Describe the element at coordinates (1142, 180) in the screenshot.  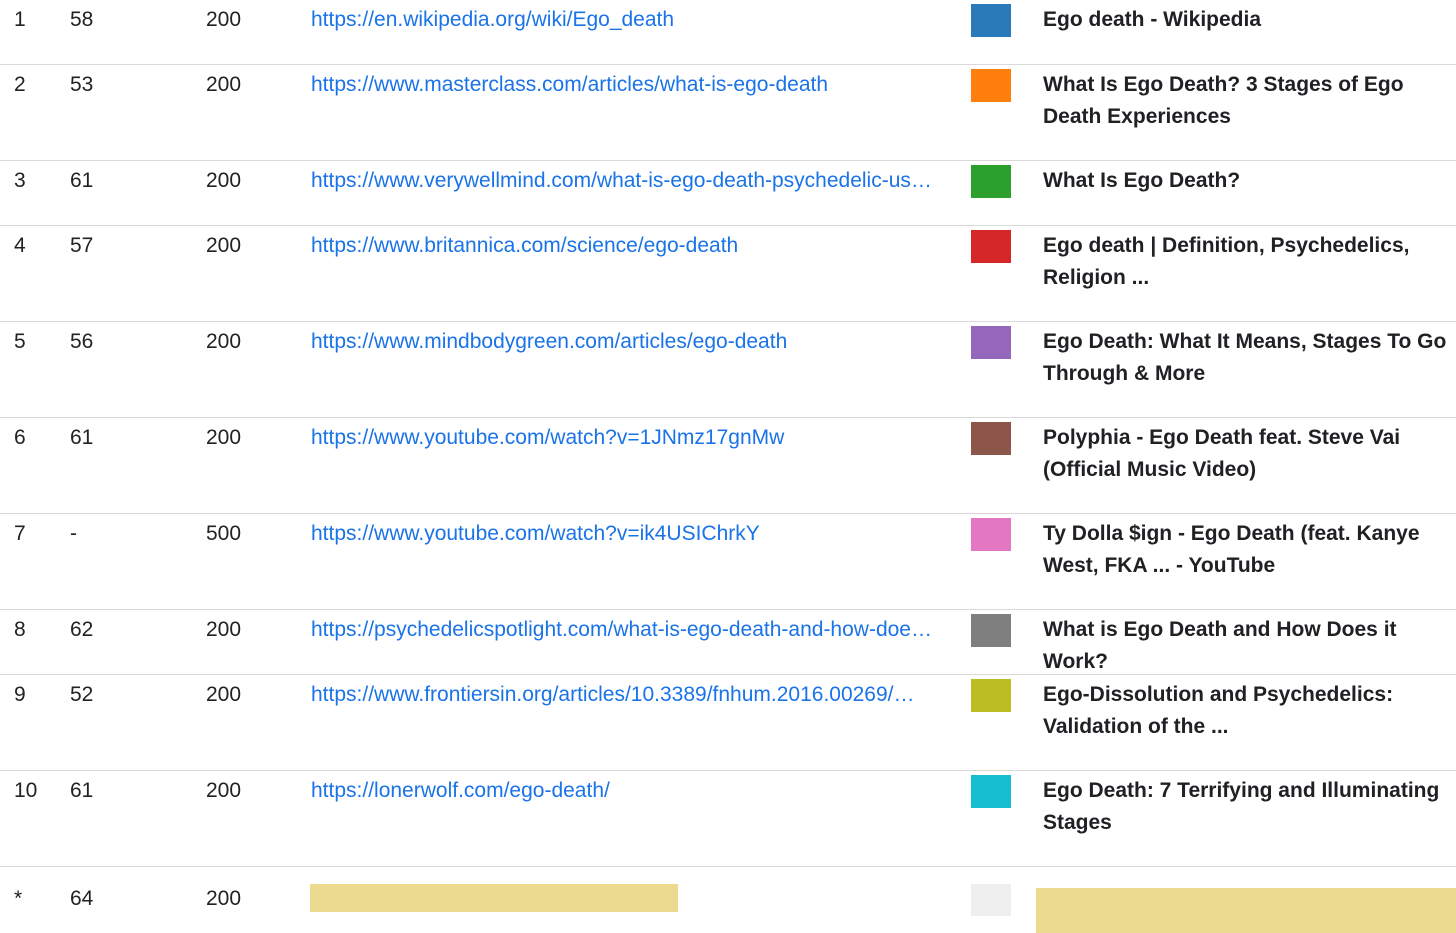
I see `page-title-cell: What Is Ego Death?` at that location.